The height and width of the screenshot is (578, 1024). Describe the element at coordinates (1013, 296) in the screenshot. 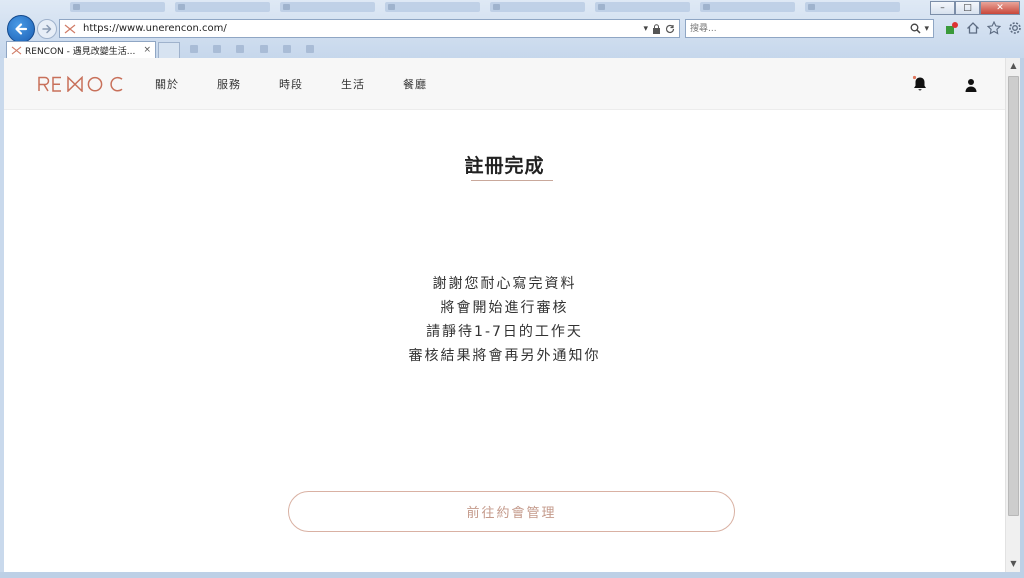

I see `scroll-thumb` at that location.